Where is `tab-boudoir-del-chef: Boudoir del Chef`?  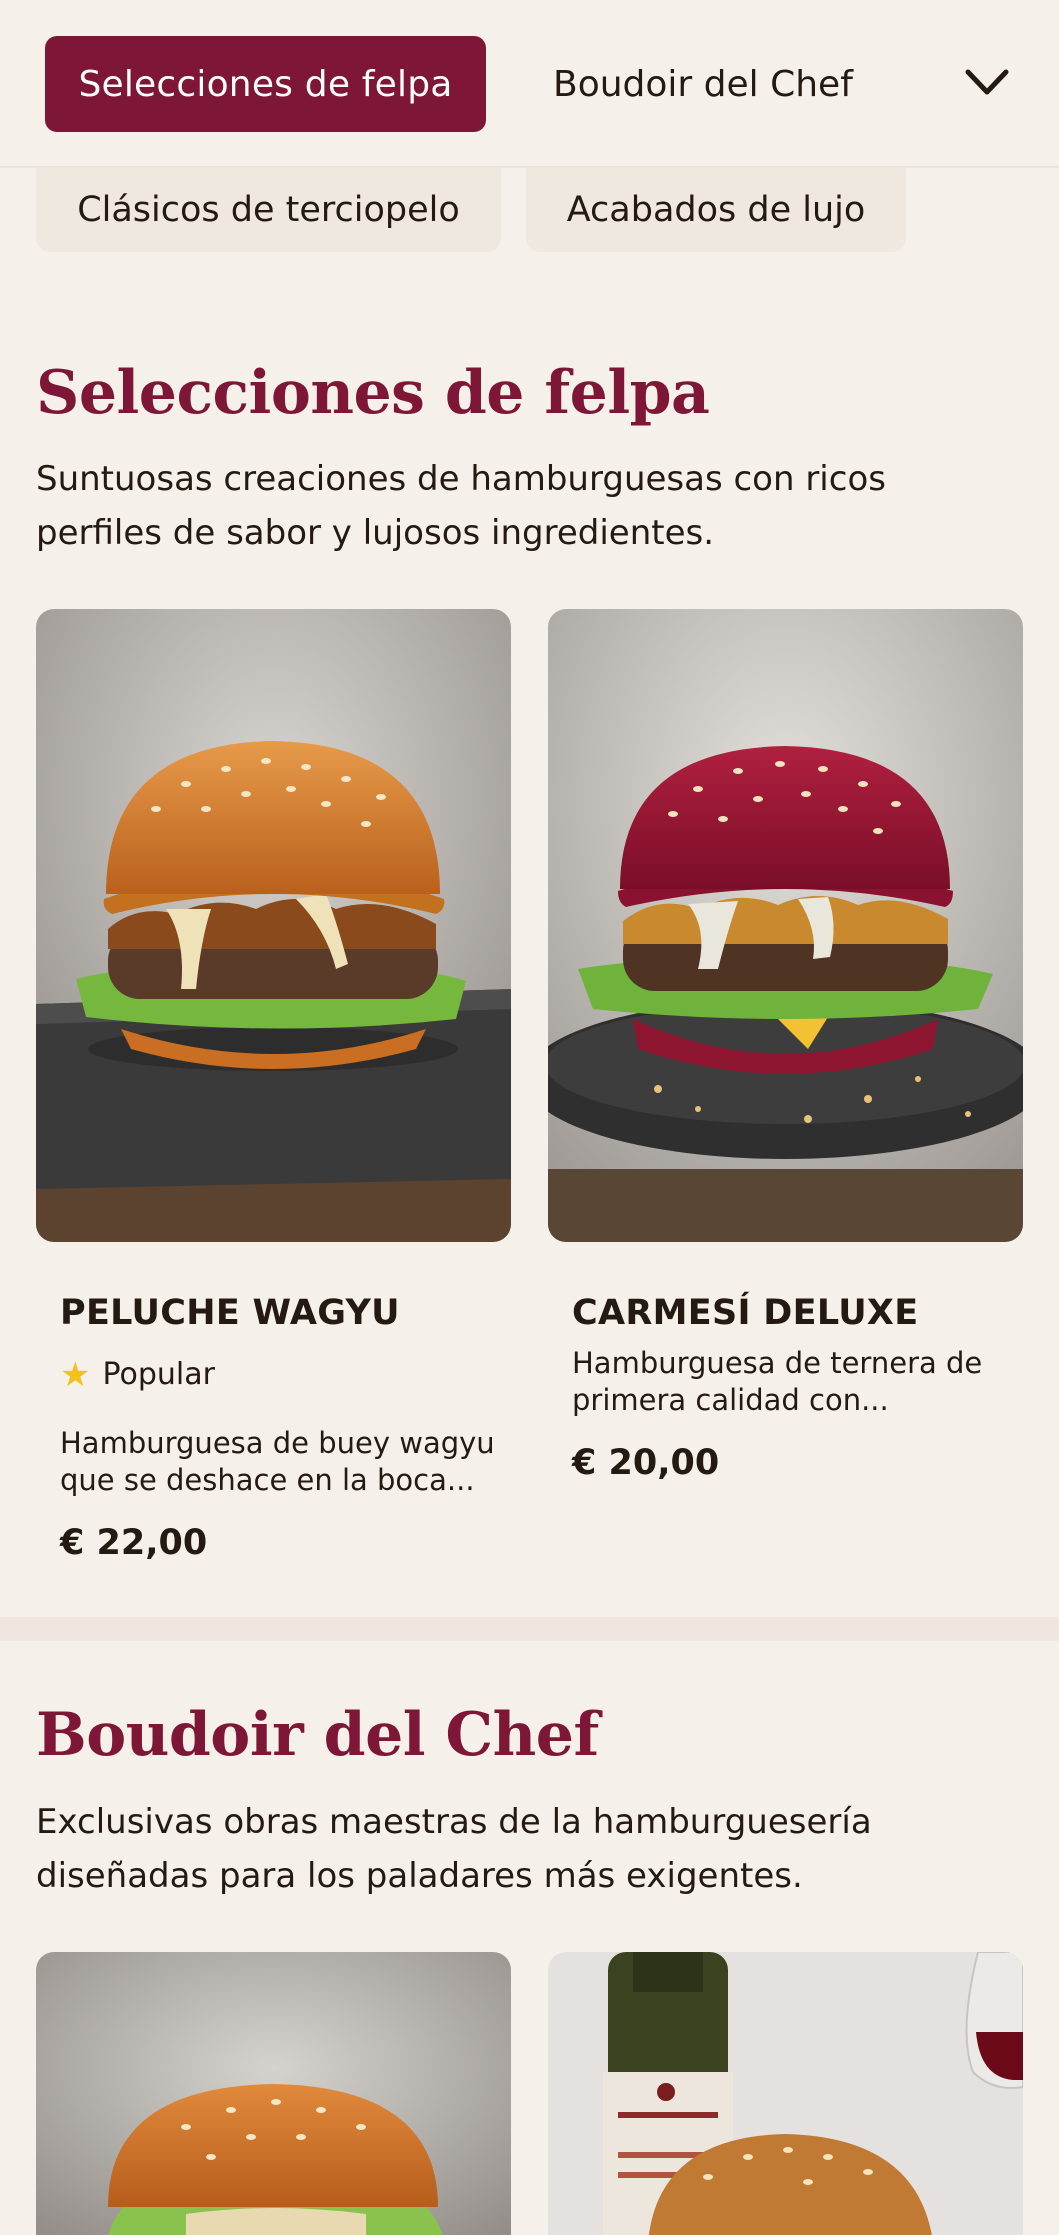 tab-boudoir-del-chef: Boudoir del Chef is located at coordinates (703, 84).